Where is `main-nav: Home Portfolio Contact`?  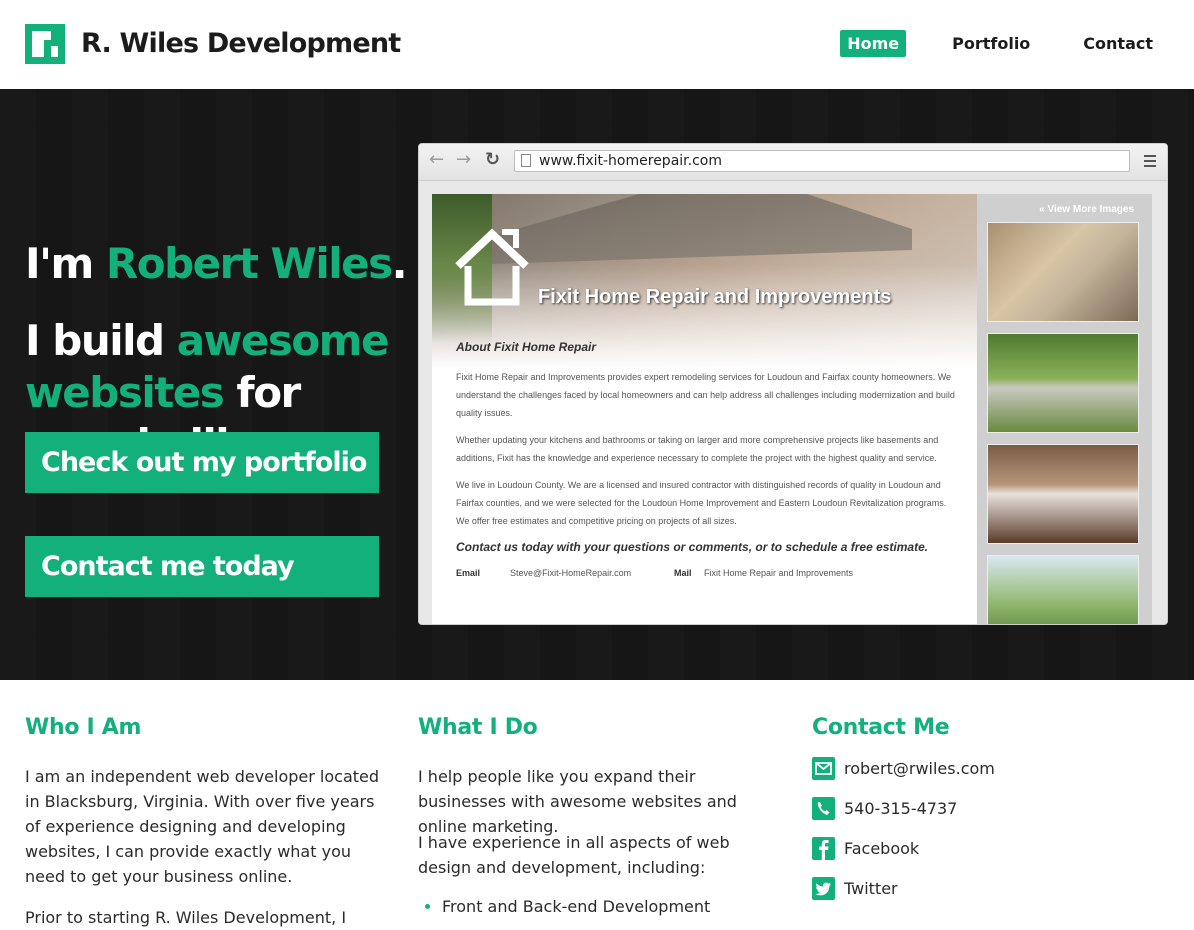
main-nav: Home Portfolio Contact is located at coordinates (1000, 43).